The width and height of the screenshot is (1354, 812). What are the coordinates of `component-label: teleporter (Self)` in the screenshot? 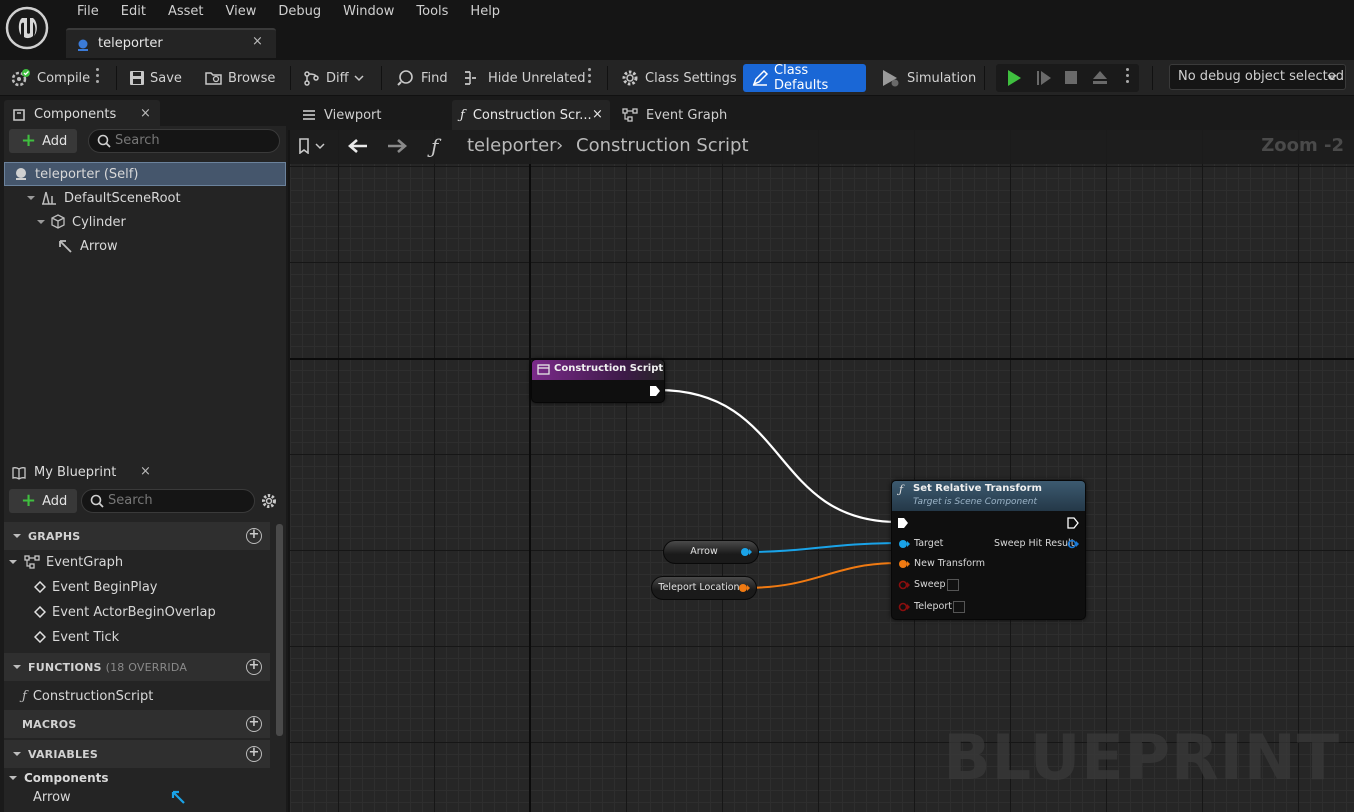 It's located at (87, 174).